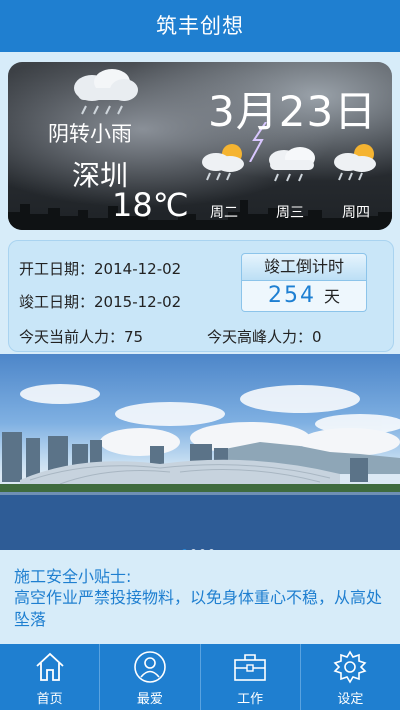 The width and height of the screenshot is (400, 710). What do you see at coordinates (49, 699) in the screenshot?
I see `tab-home-label: 首页` at bounding box center [49, 699].